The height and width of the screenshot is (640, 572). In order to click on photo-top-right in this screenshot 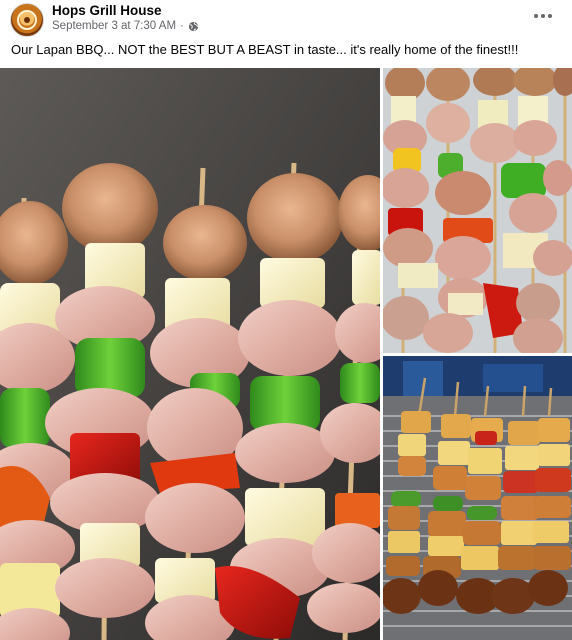, I will do `click(477, 210)`.